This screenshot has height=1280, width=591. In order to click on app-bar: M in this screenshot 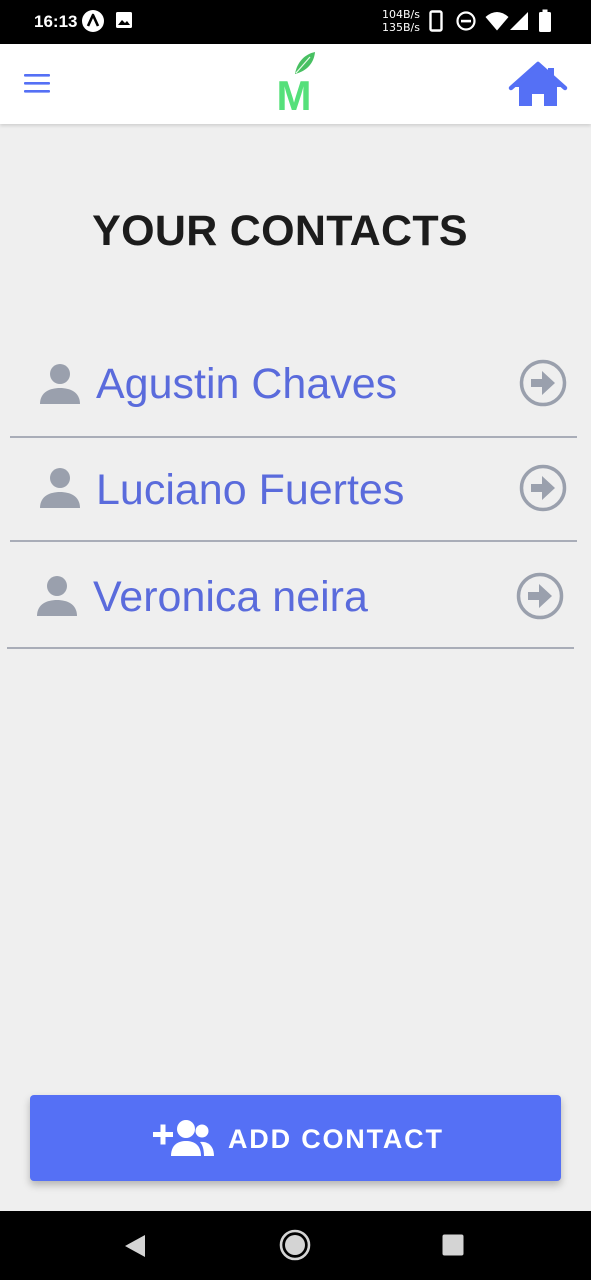, I will do `click(295, 84)`.